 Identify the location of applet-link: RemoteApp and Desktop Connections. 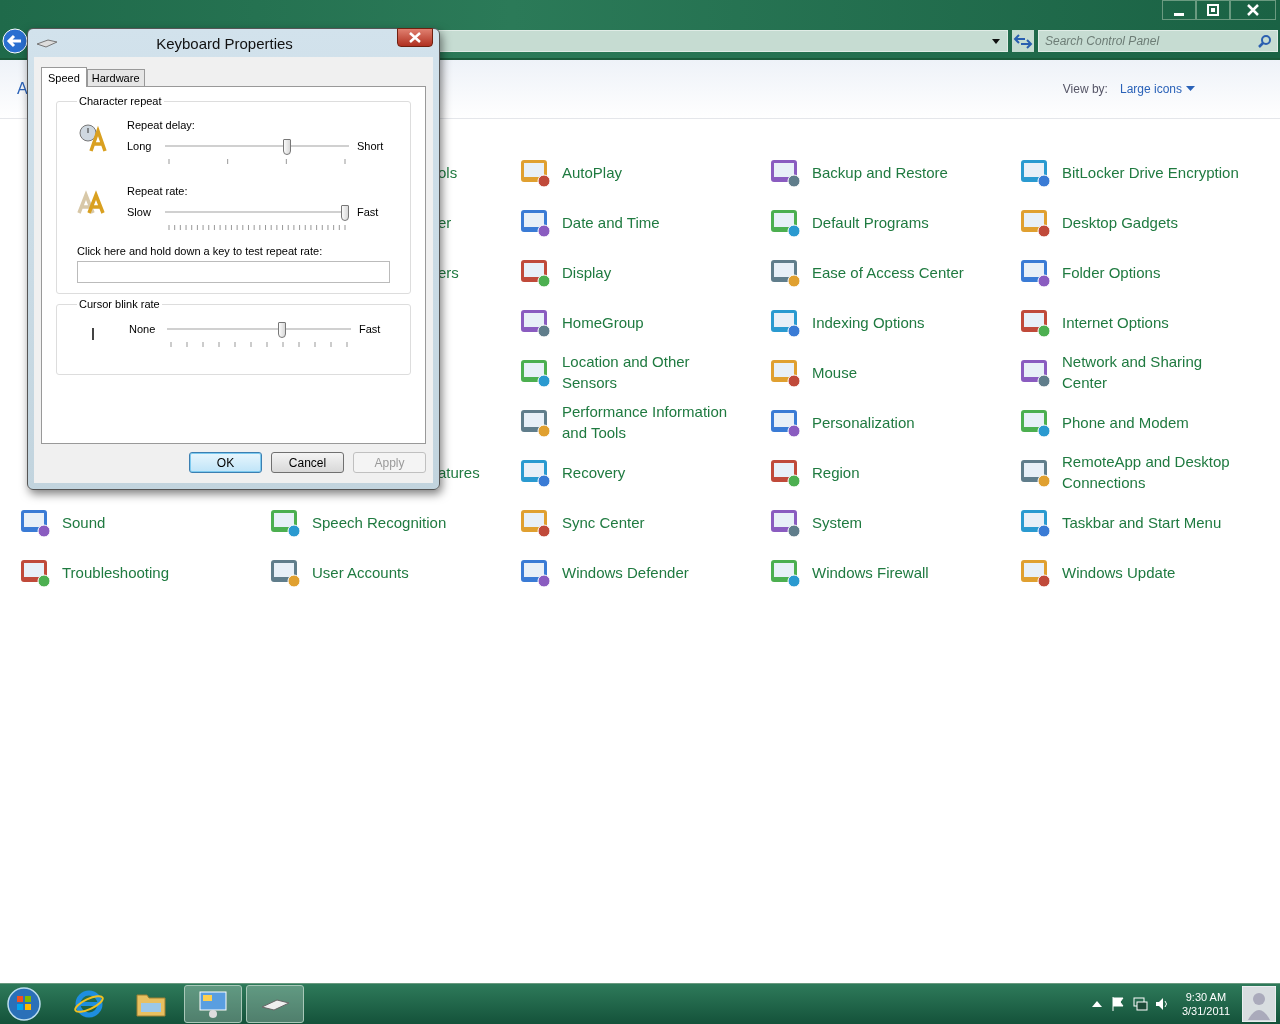
(1153, 472).